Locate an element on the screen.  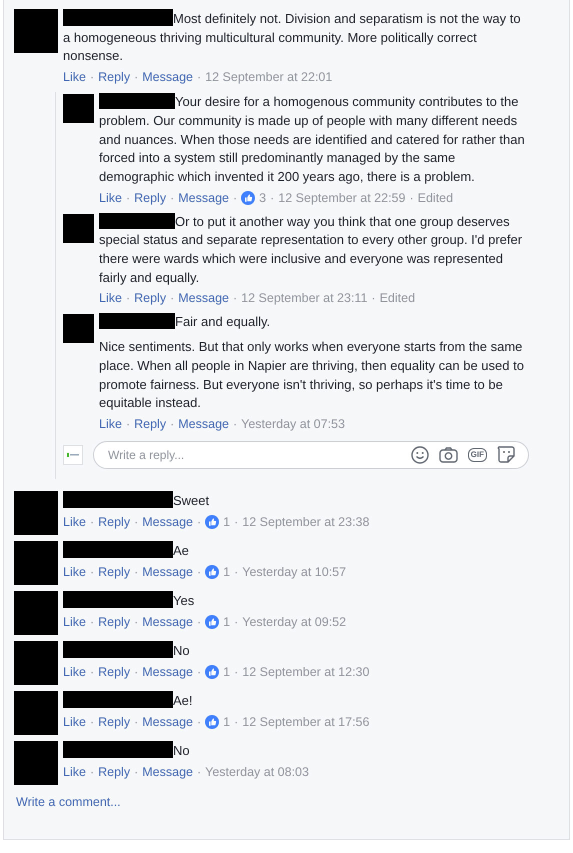
page-avatar is located at coordinates (73, 454).